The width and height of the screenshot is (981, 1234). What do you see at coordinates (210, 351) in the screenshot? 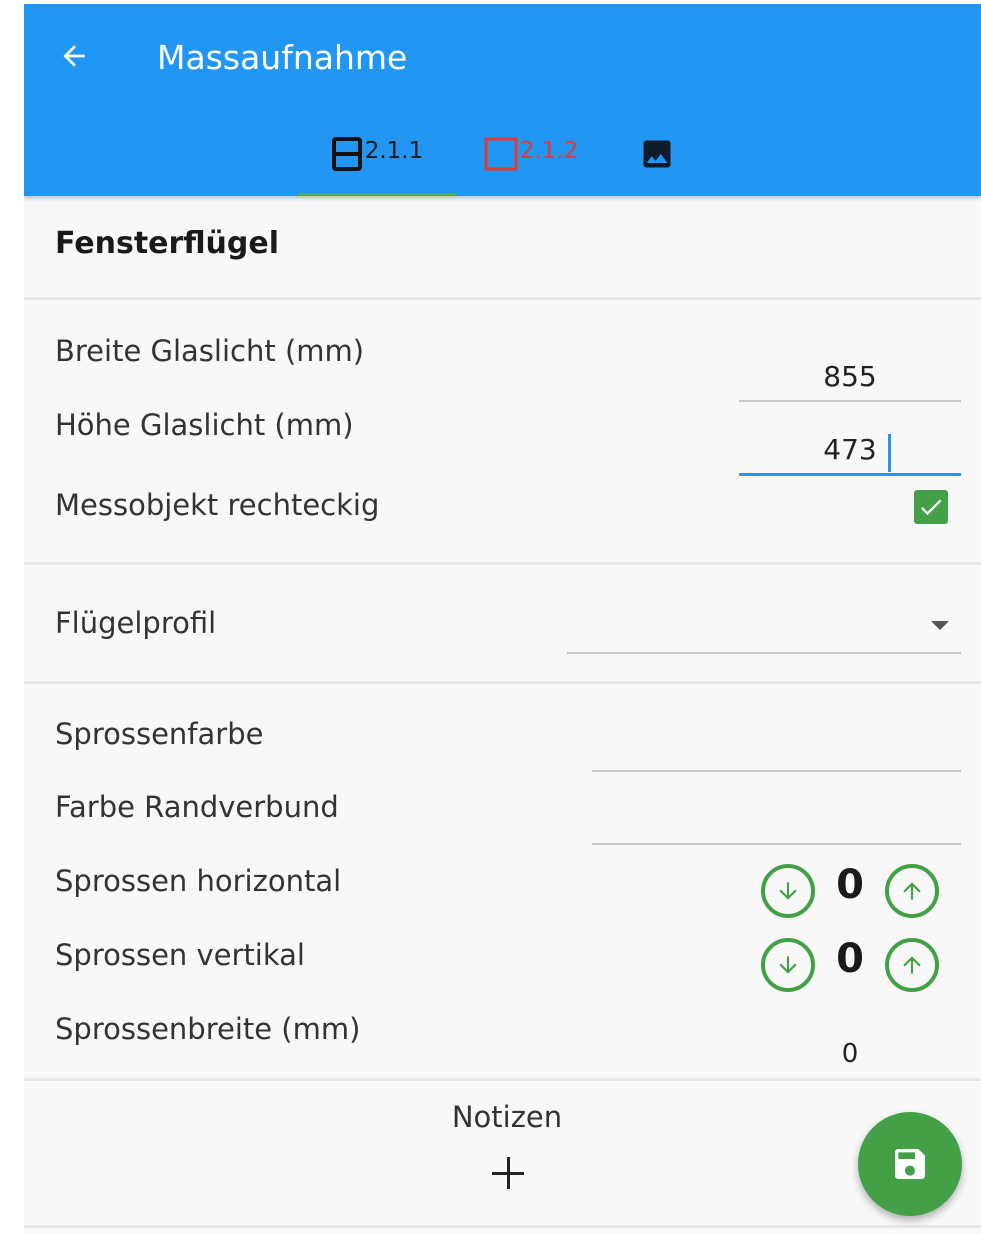
I see `breite-label: Breite Glaslicht (mm)` at bounding box center [210, 351].